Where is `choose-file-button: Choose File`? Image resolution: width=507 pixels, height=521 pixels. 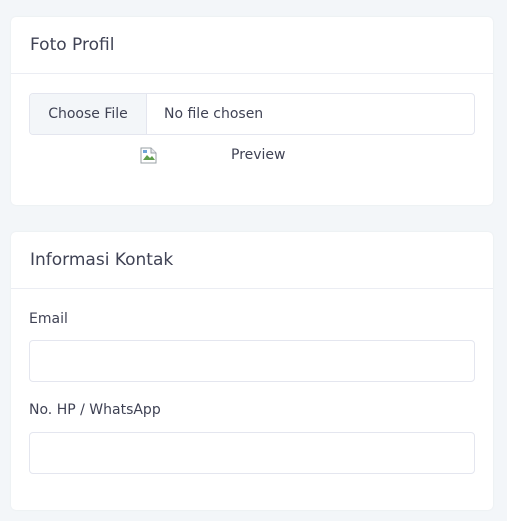 choose-file-button: Choose File is located at coordinates (88, 114).